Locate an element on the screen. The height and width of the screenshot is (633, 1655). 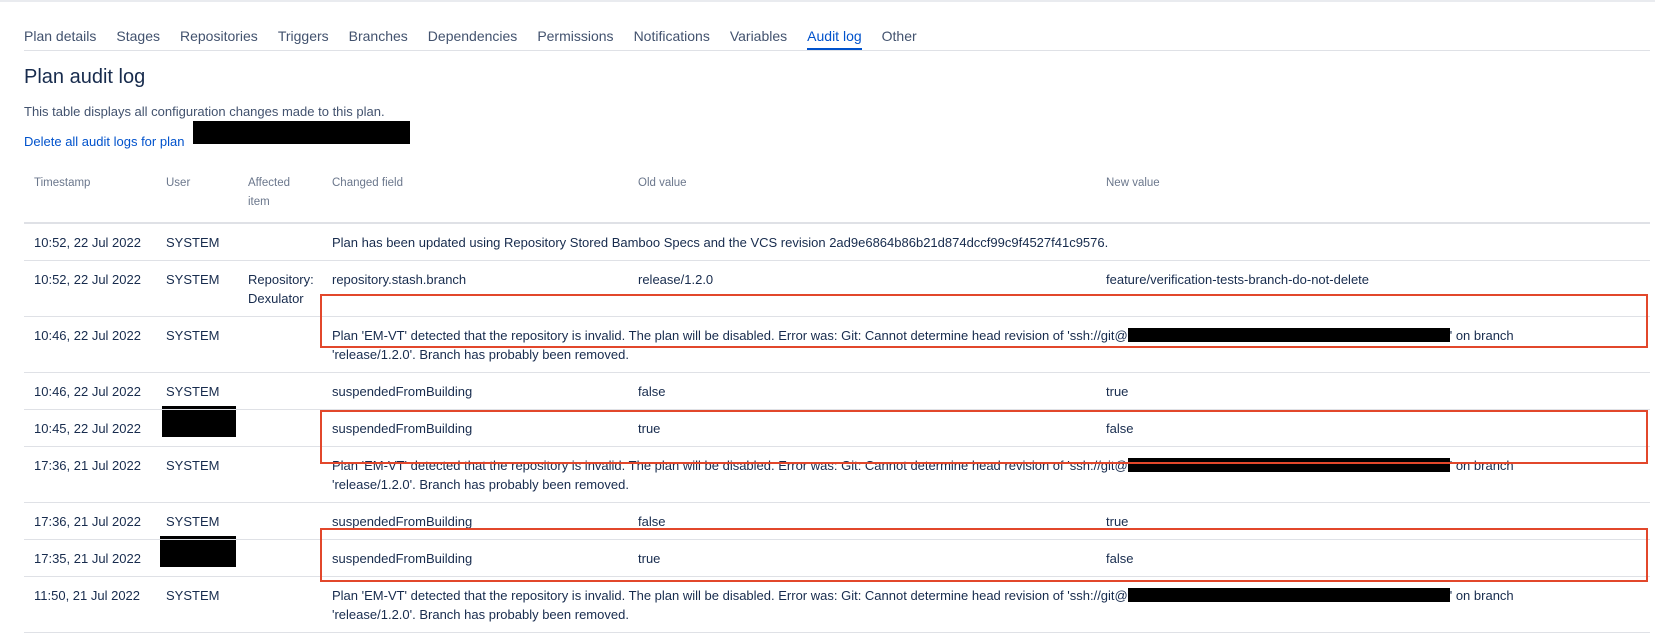
tab-notifications: Notifications is located at coordinates (672, 38).